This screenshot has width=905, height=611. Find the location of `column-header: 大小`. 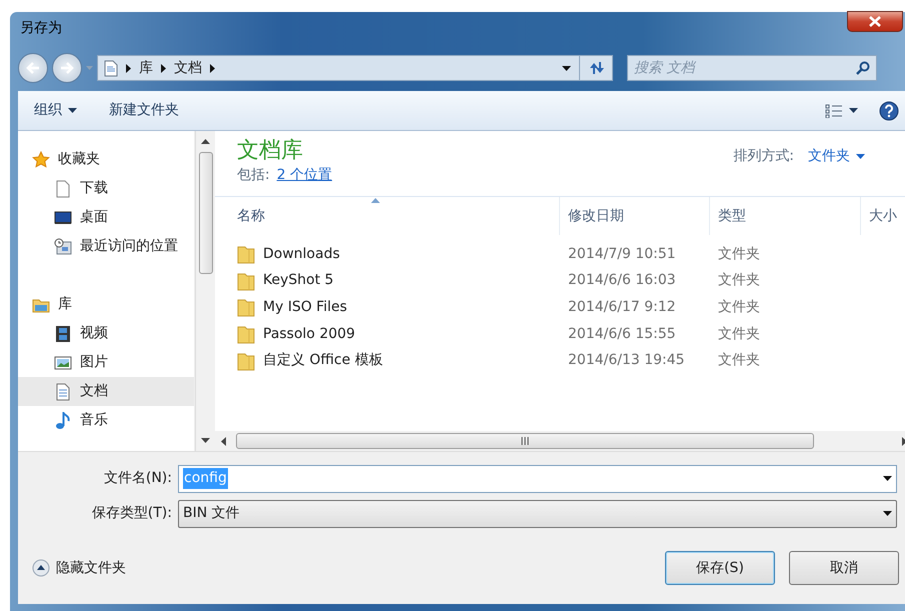

column-header: 大小 is located at coordinates (883, 216).